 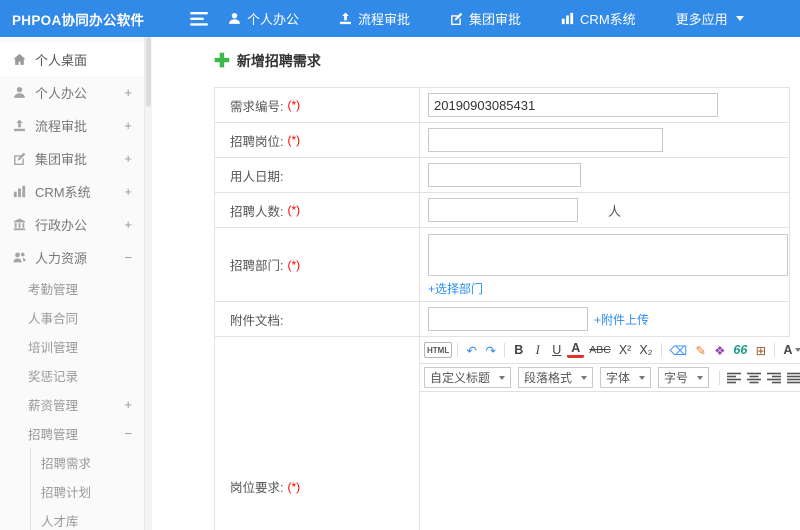 What do you see at coordinates (740, 350) in the screenshot?
I see `blockquote-button: 66` at bounding box center [740, 350].